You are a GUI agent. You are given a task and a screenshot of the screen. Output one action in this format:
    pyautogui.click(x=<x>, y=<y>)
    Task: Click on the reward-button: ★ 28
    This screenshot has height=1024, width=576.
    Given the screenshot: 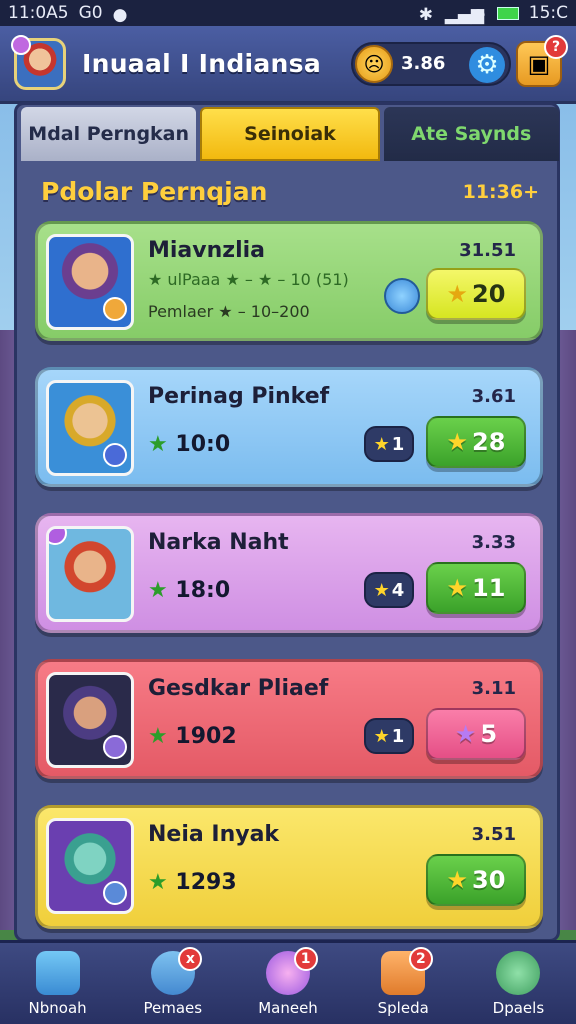 What is the action you would take?
    pyautogui.click(x=476, y=442)
    